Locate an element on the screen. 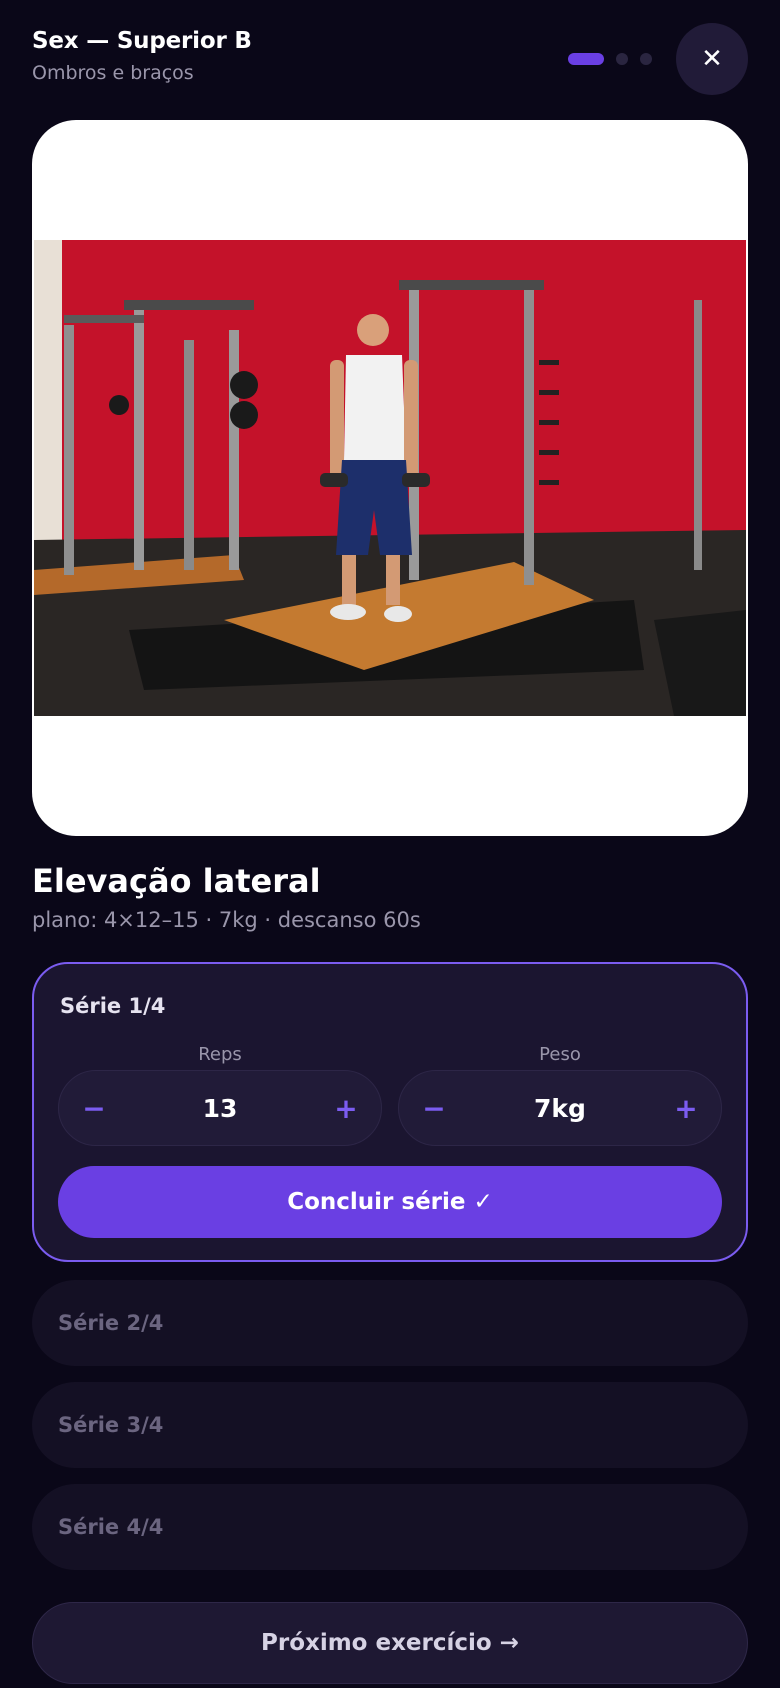 This screenshot has height=1688, width=780. progress-dots is located at coordinates (610, 59).